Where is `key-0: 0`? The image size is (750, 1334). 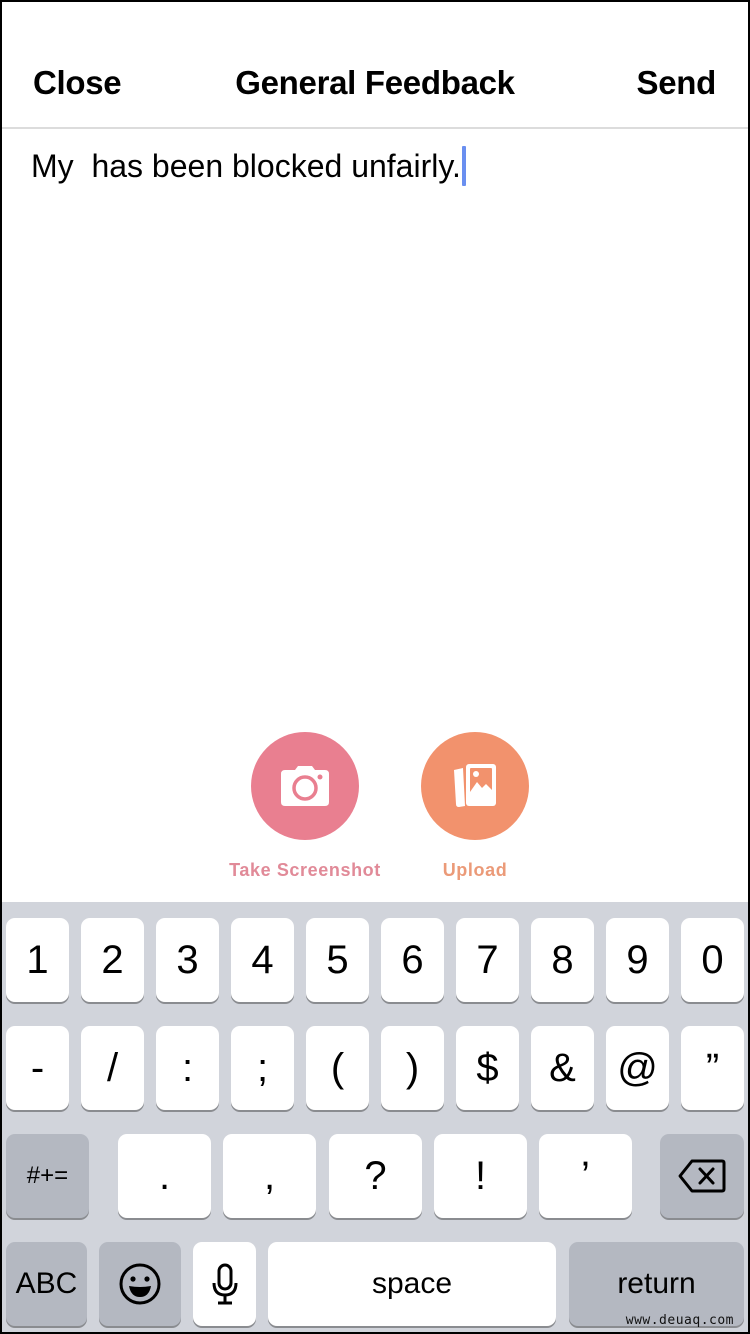 key-0: 0 is located at coordinates (712, 960).